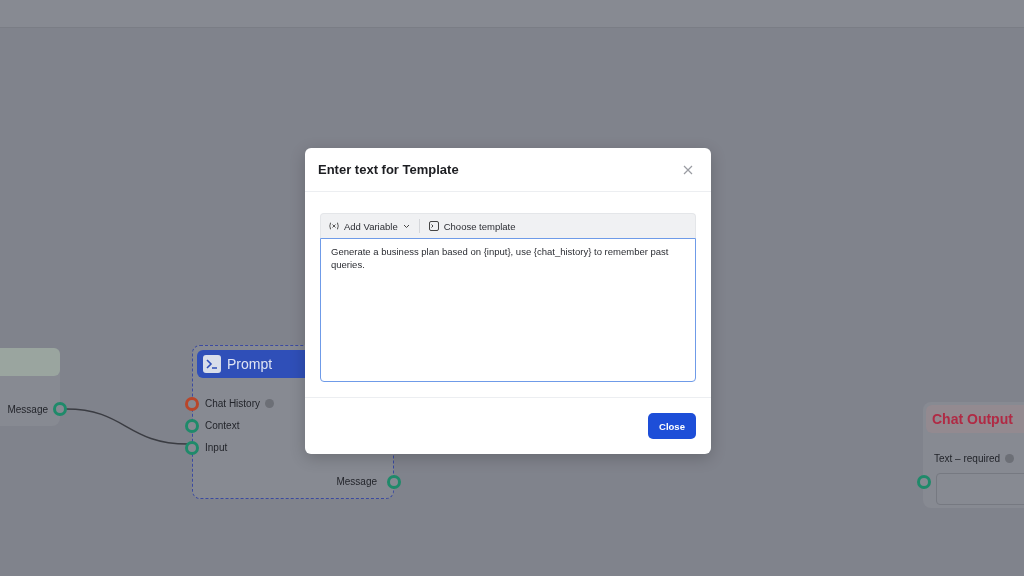 The height and width of the screenshot is (576, 1024). Describe the element at coordinates (406, 226) in the screenshot. I see `chevron-down-icon` at that location.